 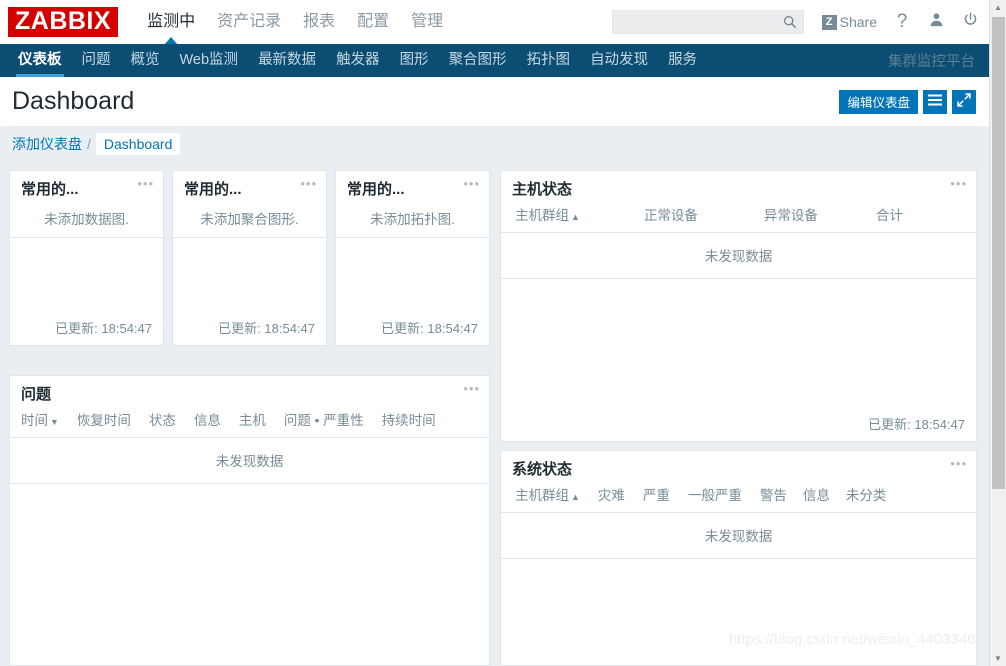 I want to click on hamburger-menu-icon, so click(x=935, y=101).